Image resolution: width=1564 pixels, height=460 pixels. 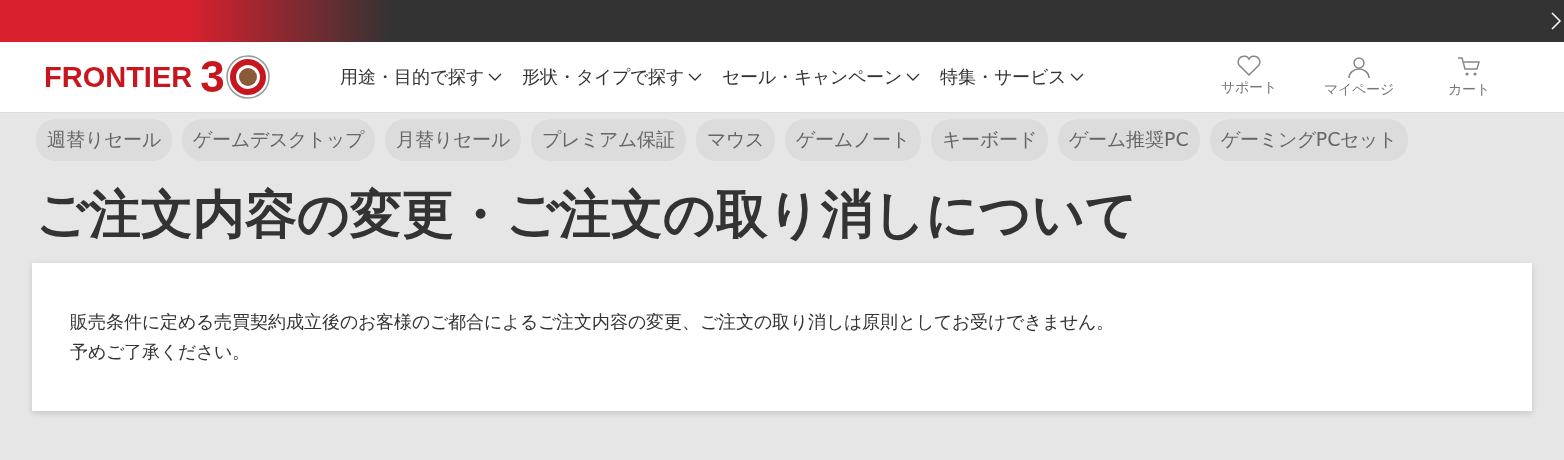 I want to click on header-link: サポート, so click(x=1249, y=77).